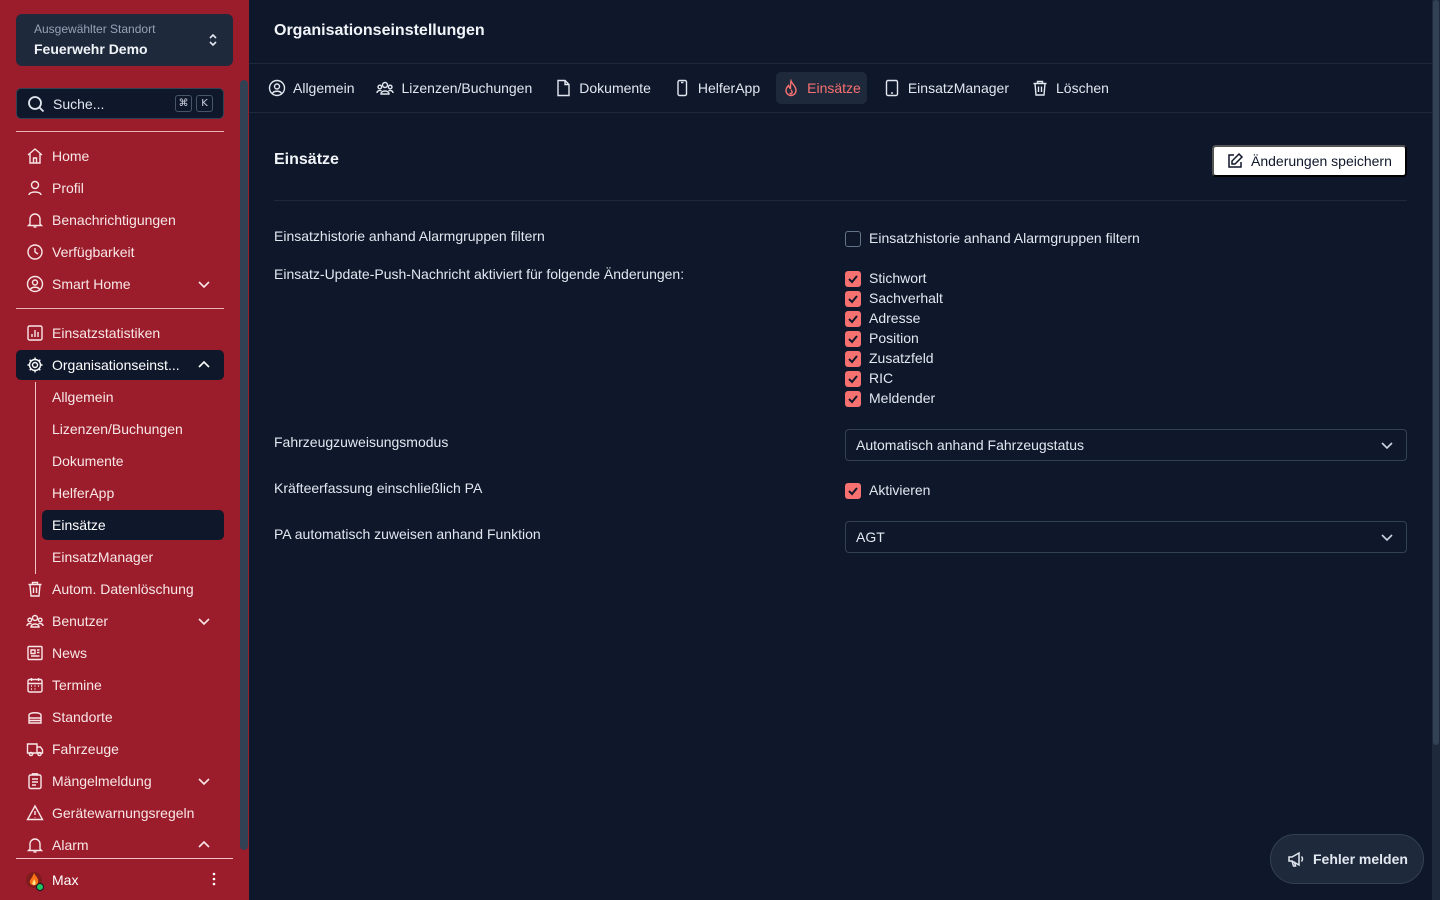 The height and width of the screenshot is (900, 1440). What do you see at coordinates (120, 156) in the screenshot?
I see `sidebar-item-home: Home` at bounding box center [120, 156].